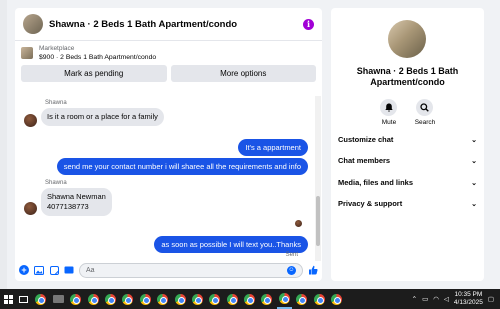  What do you see at coordinates (425, 299) in the screenshot?
I see `network-icon: ▭` at bounding box center [425, 299].